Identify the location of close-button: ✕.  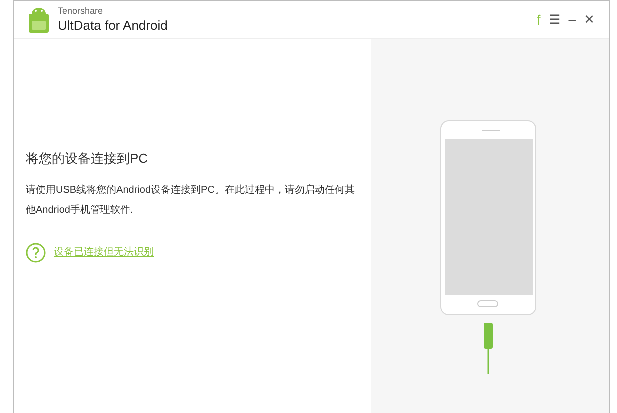
(589, 19).